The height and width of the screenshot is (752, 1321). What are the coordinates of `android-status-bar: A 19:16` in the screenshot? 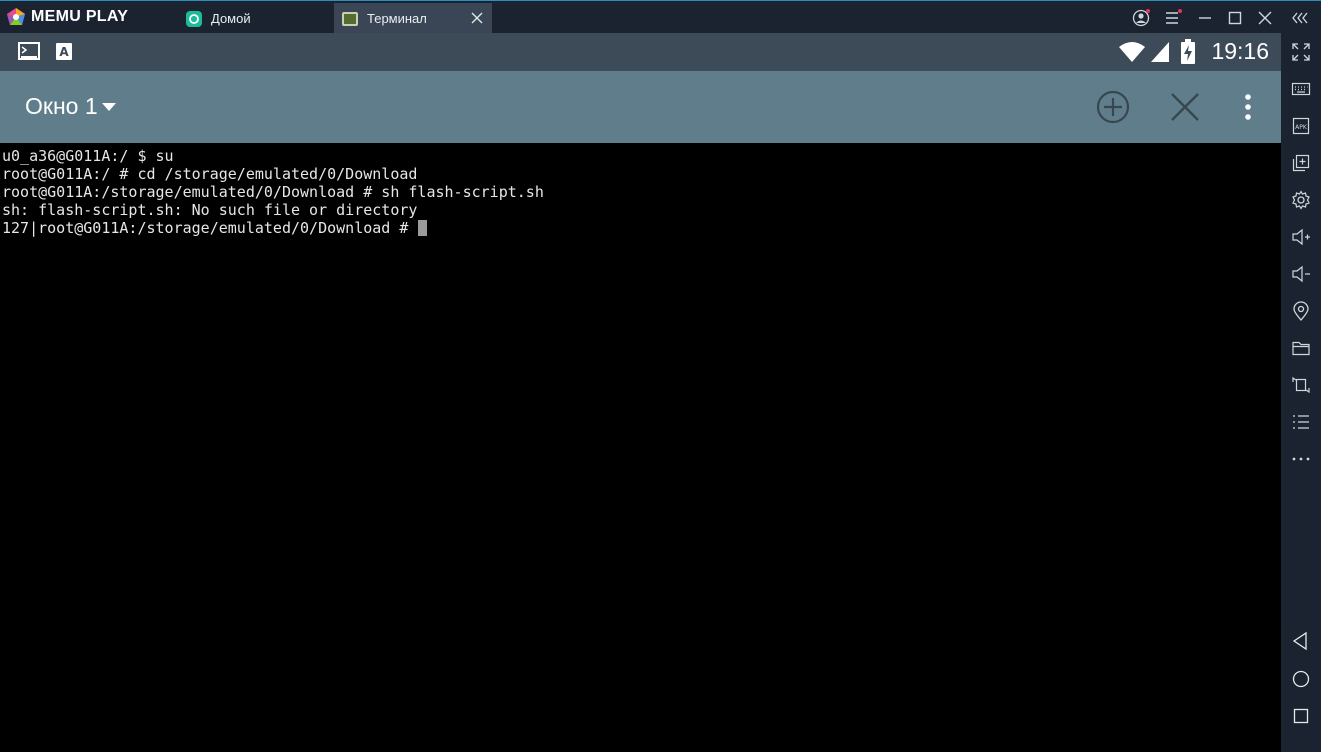 It's located at (640, 52).